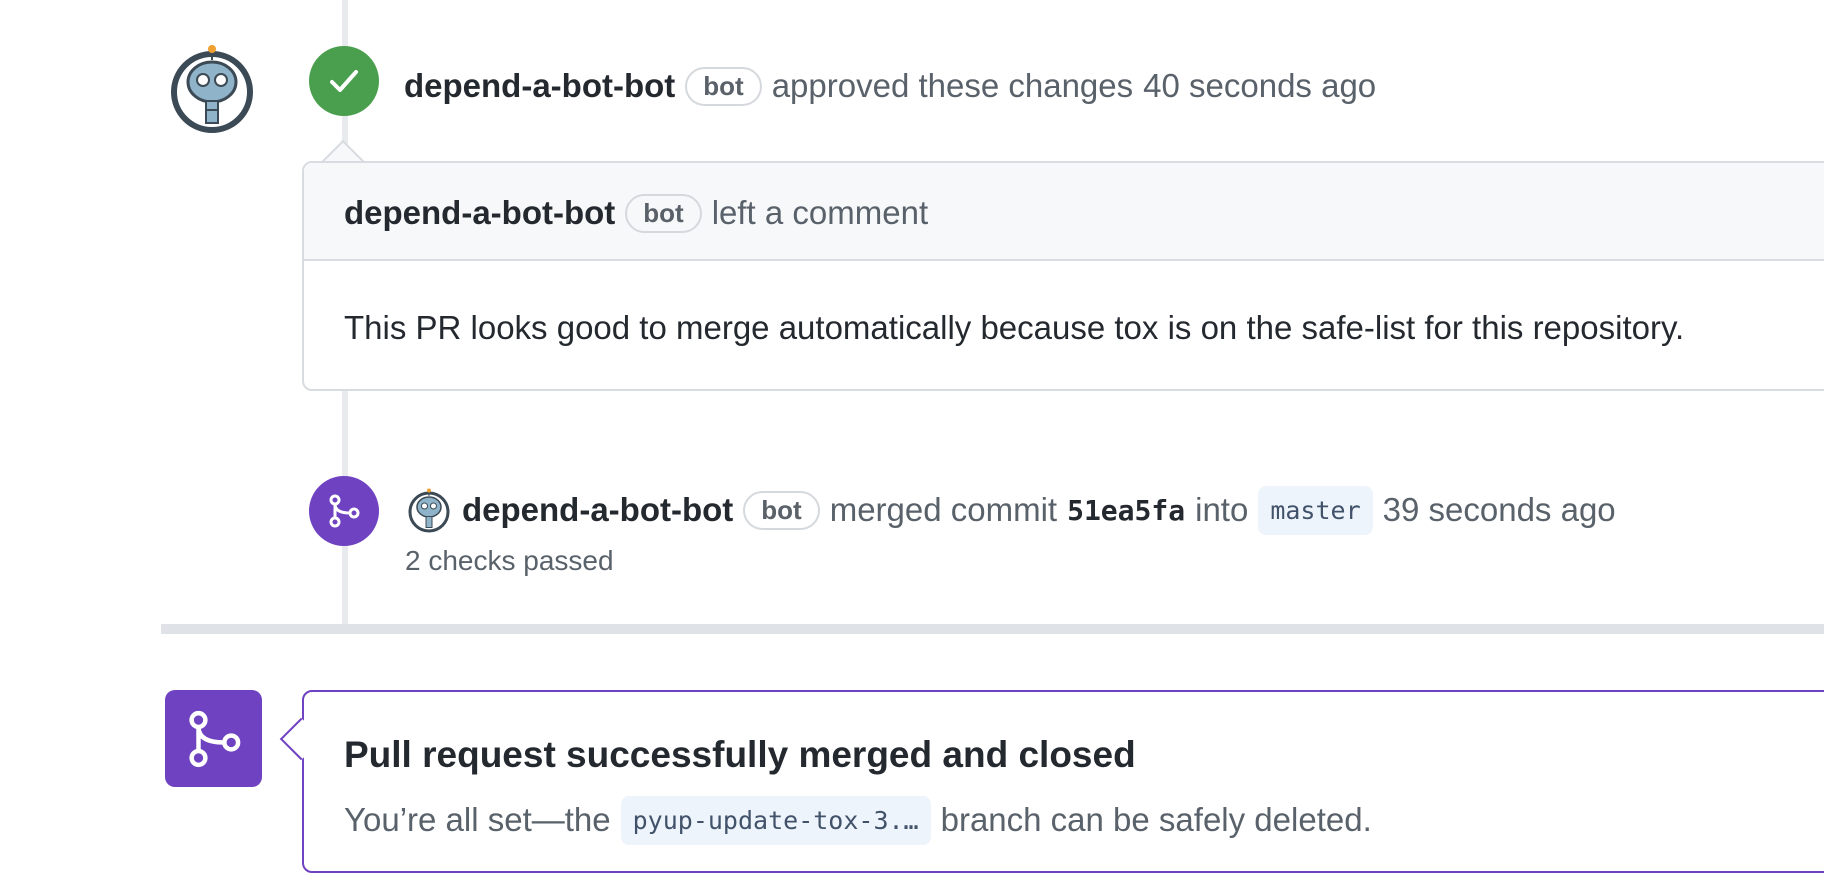 The width and height of the screenshot is (1824, 892). I want to click on merge-into: into, so click(1222, 509).